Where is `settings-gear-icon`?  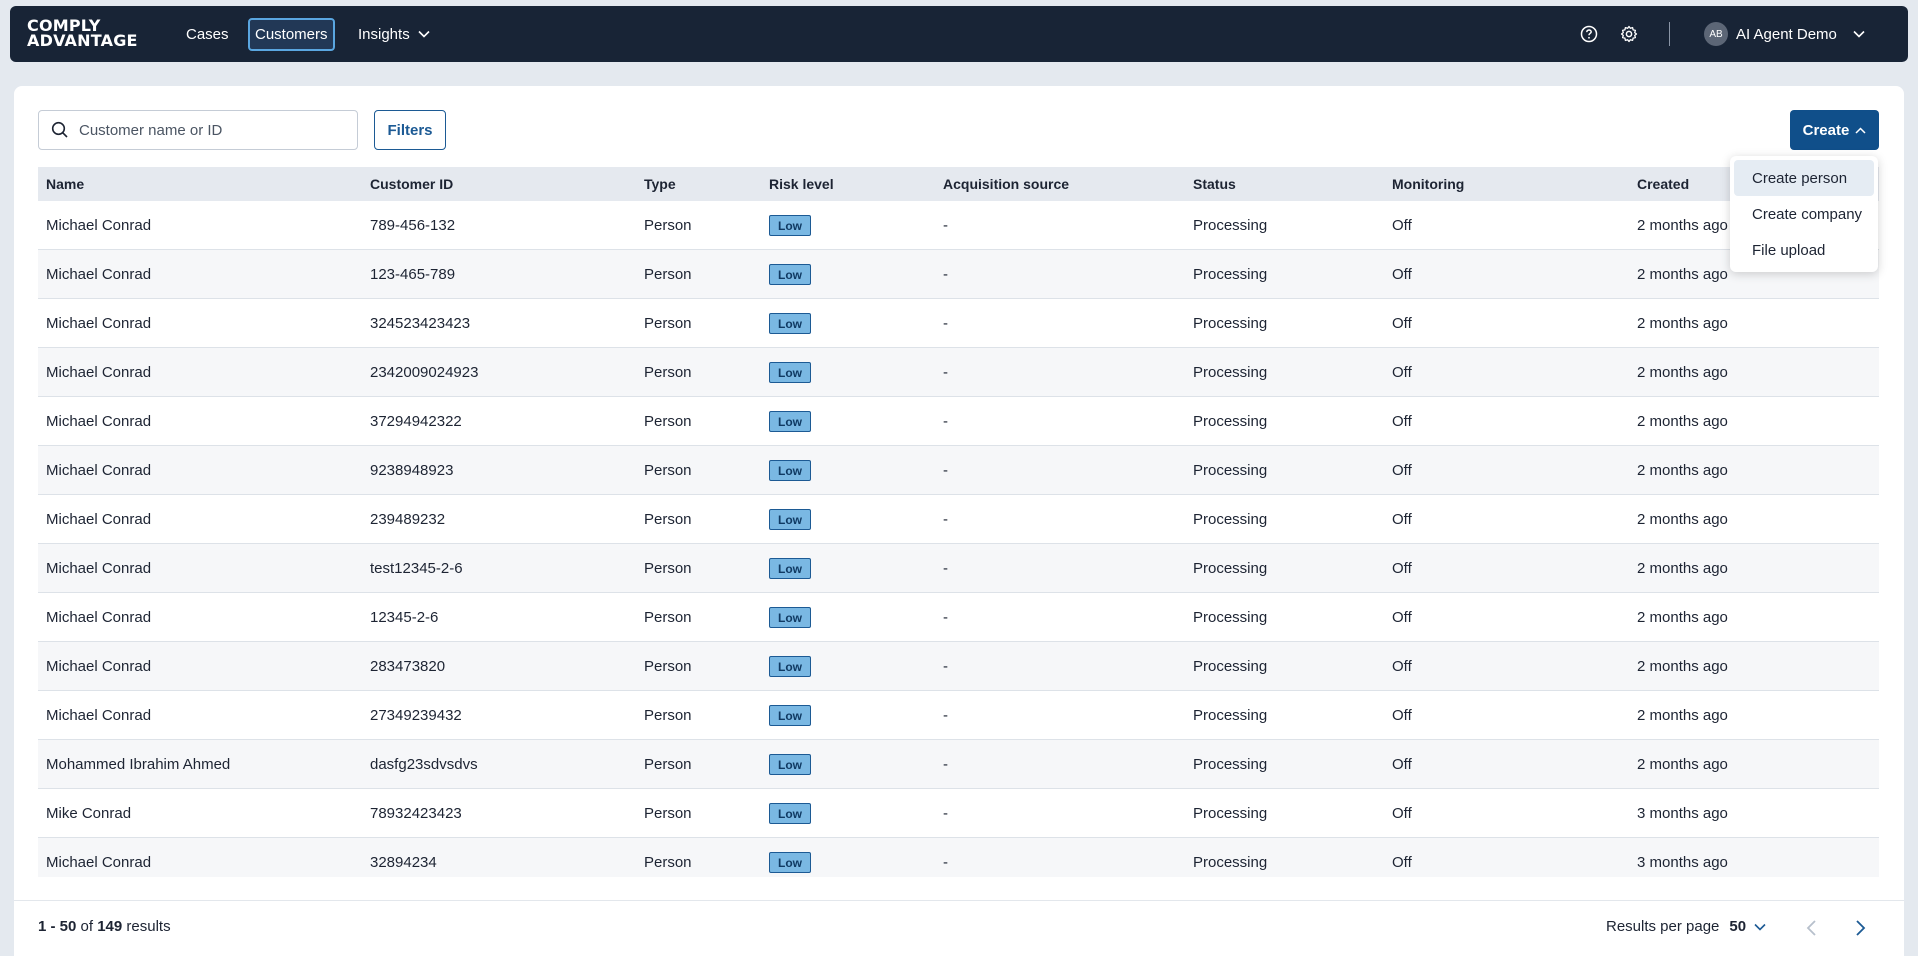
settings-gear-icon is located at coordinates (1629, 34).